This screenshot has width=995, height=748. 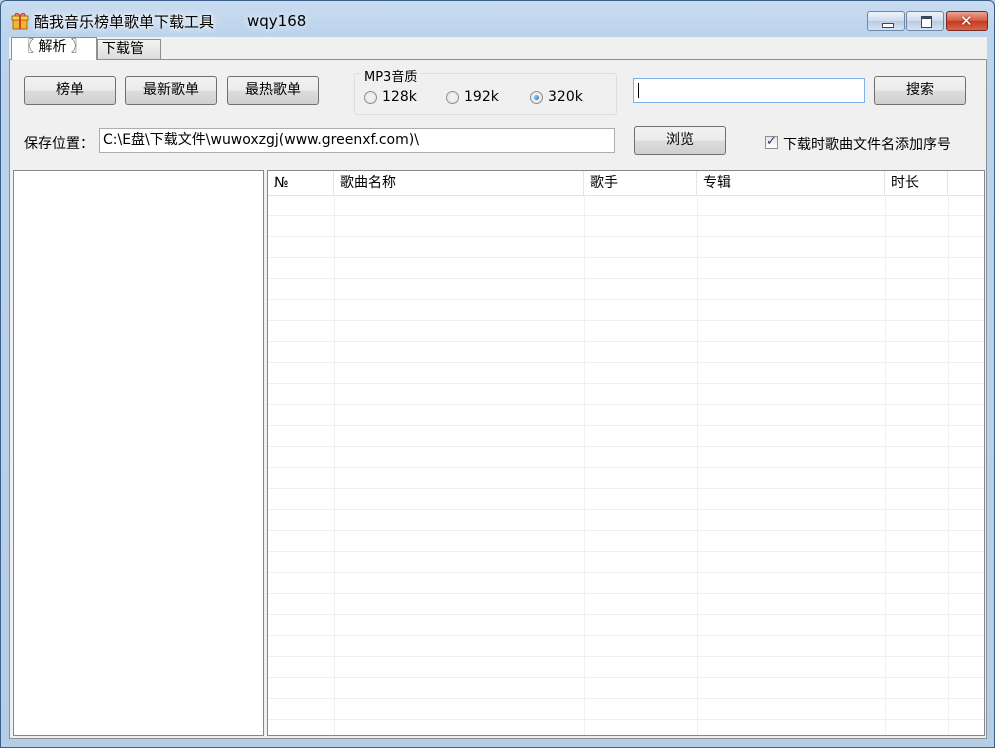 I want to click on hottest-playlist-button: 最热歌单, so click(x=273, y=90).